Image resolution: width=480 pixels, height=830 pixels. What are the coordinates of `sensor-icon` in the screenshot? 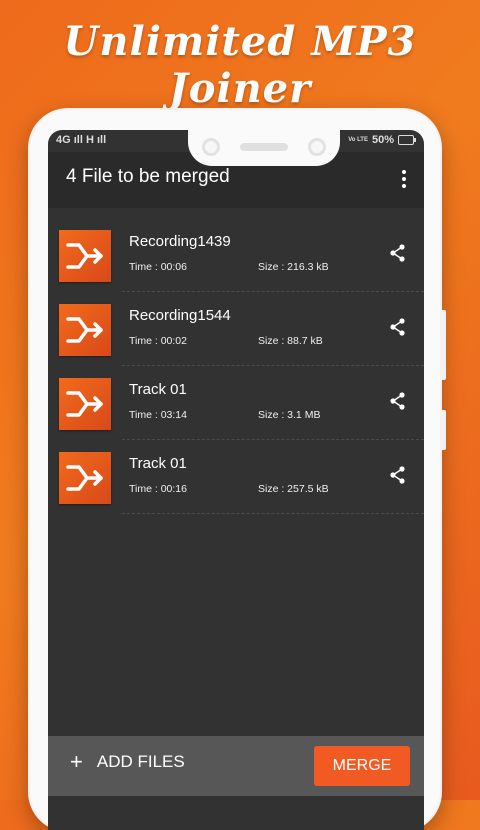 It's located at (317, 147).